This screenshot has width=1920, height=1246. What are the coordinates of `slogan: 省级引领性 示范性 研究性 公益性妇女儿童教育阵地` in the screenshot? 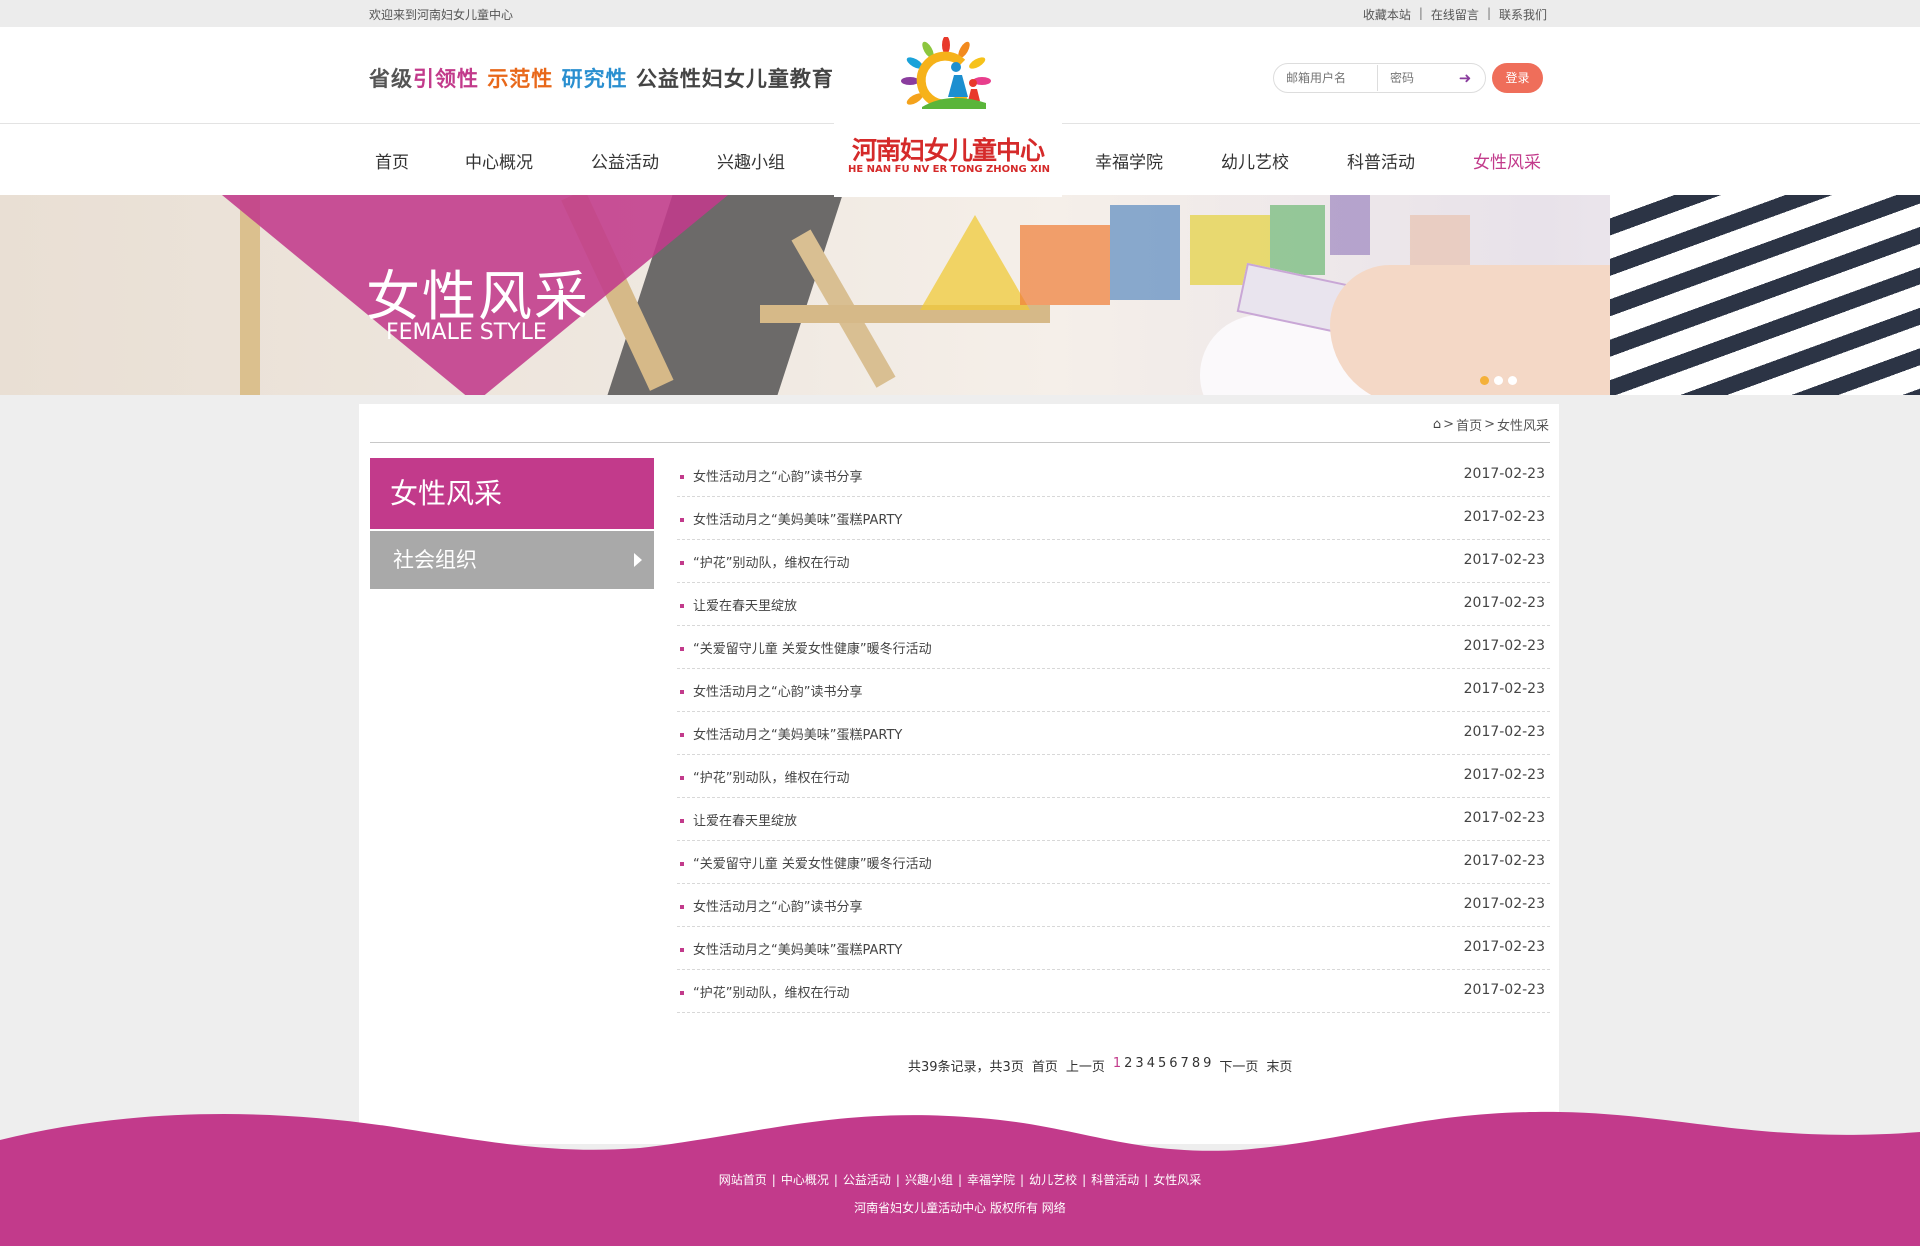 It's located at (623, 78).